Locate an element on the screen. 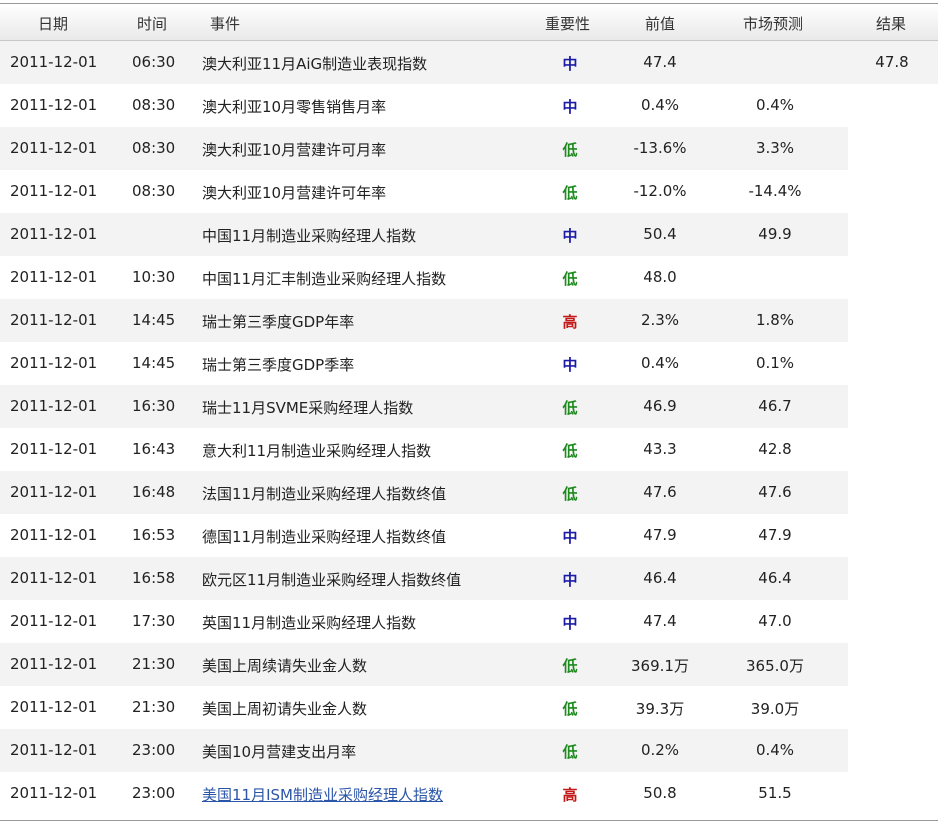 This screenshot has width=938, height=824. previous-cell: 46.9 is located at coordinates (660, 406).